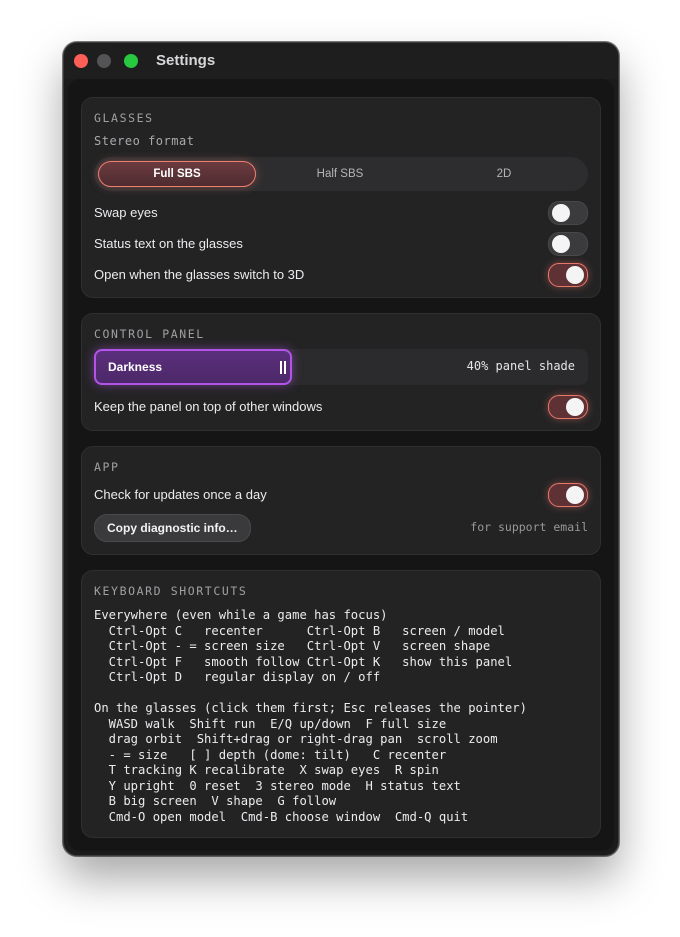  What do you see at coordinates (171, 591) in the screenshot?
I see `section-header-keyboard-shortcuts: KEYBOARD SHORTCUTS` at bounding box center [171, 591].